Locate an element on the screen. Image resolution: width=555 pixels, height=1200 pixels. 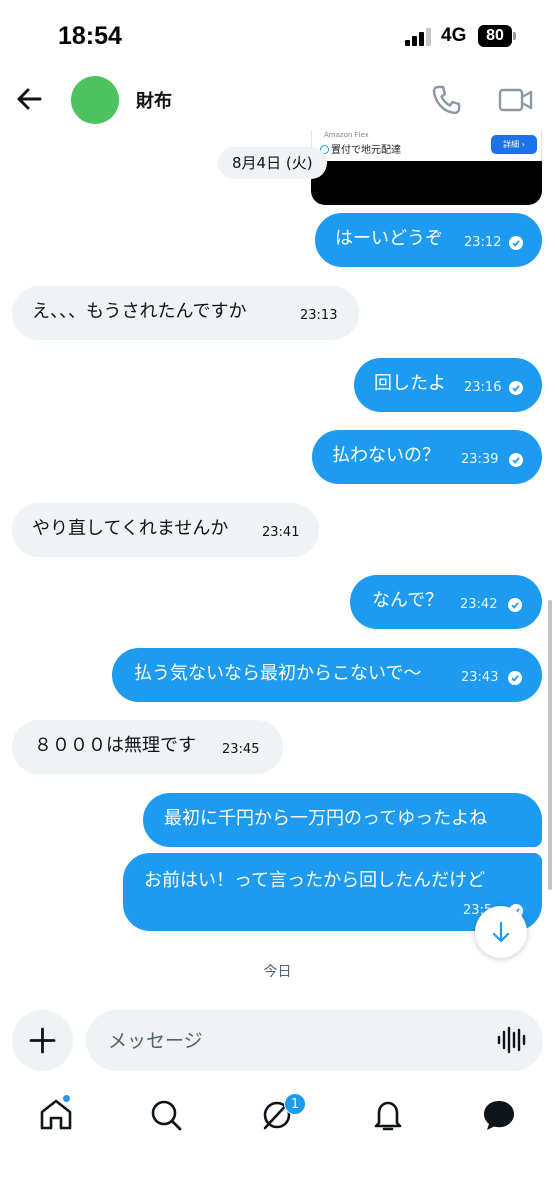
plus-icon is located at coordinates (42, 1040).